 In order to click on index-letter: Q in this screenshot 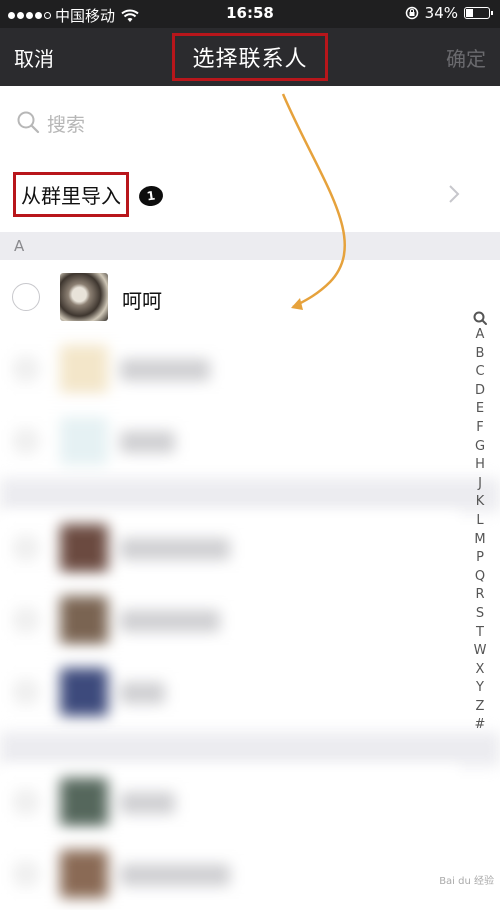, I will do `click(480, 577)`.